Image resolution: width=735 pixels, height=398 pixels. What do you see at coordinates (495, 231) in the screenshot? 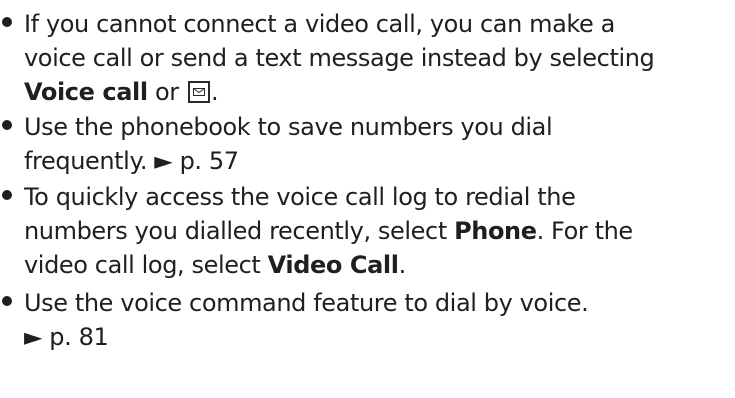
I see `phone-option: Phone` at bounding box center [495, 231].